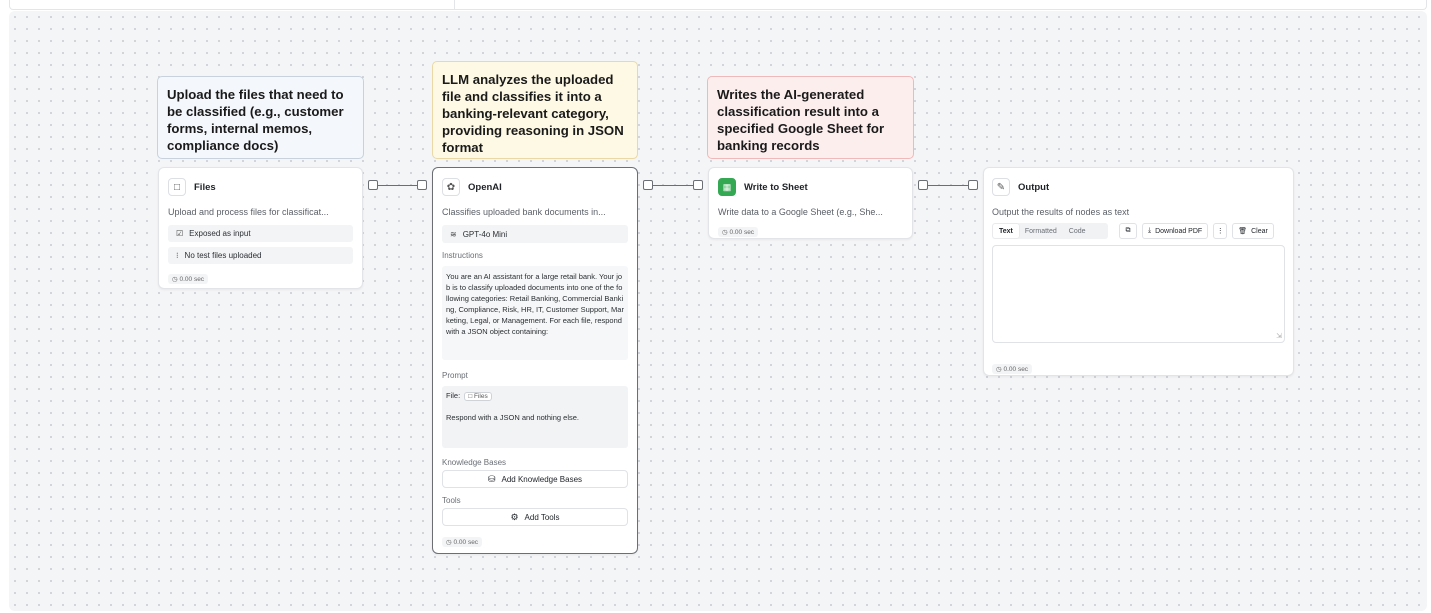  What do you see at coordinates (451, 187) in the screenshot?
I see `openai-logo-icon: ✿` at bounding box center [451, 187].